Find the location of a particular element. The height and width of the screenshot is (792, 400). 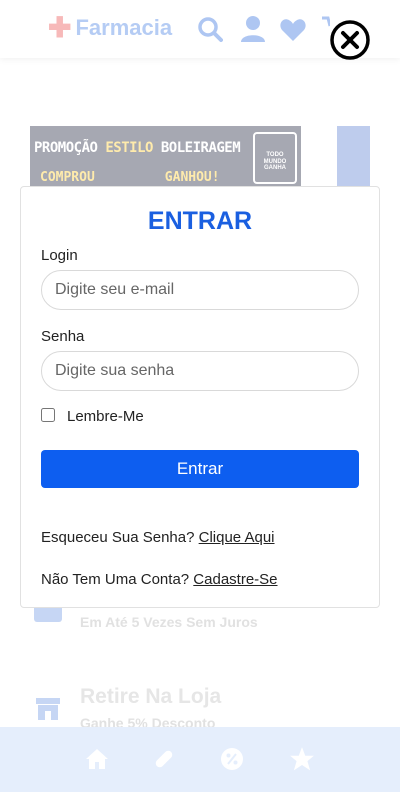

percent-icon is located at coordinates (232, 761).